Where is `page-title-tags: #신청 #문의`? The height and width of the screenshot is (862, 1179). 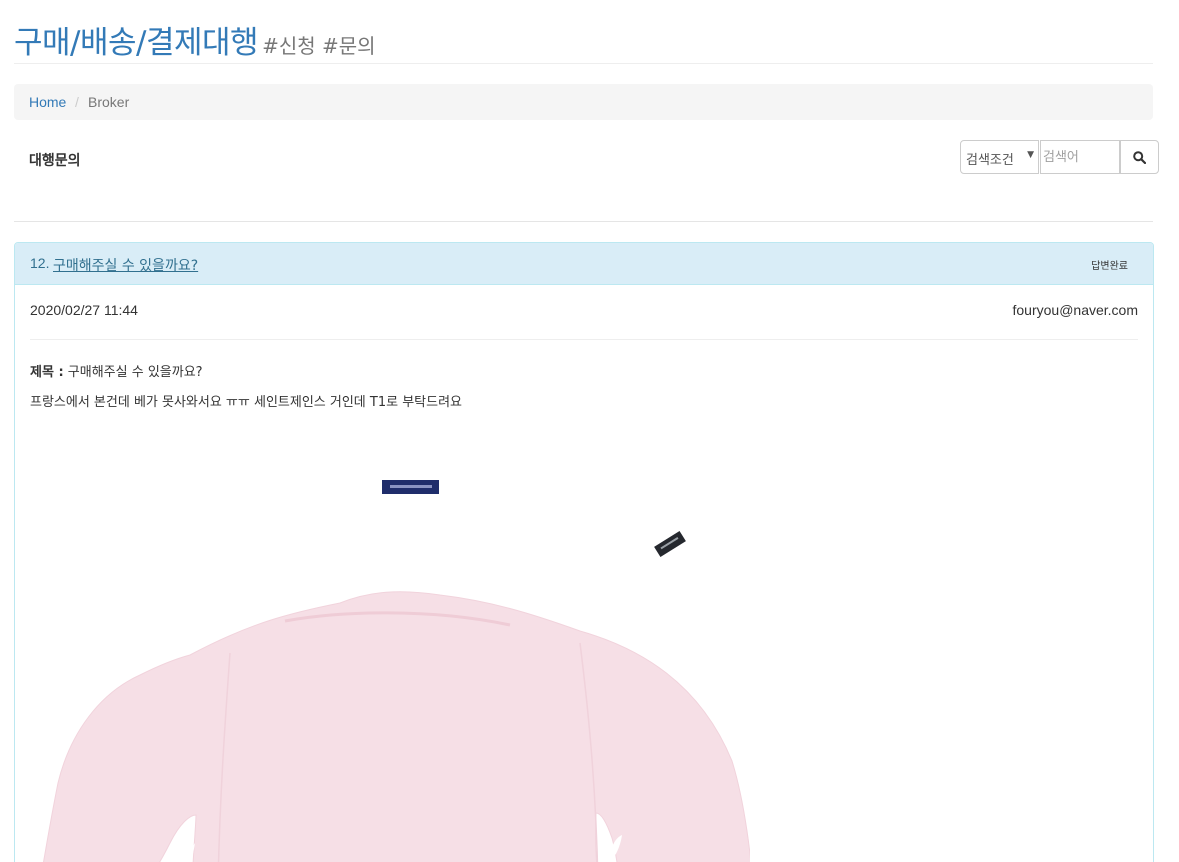
page-title-tags: #신청 #문의 is located at coordinates (319, 46).